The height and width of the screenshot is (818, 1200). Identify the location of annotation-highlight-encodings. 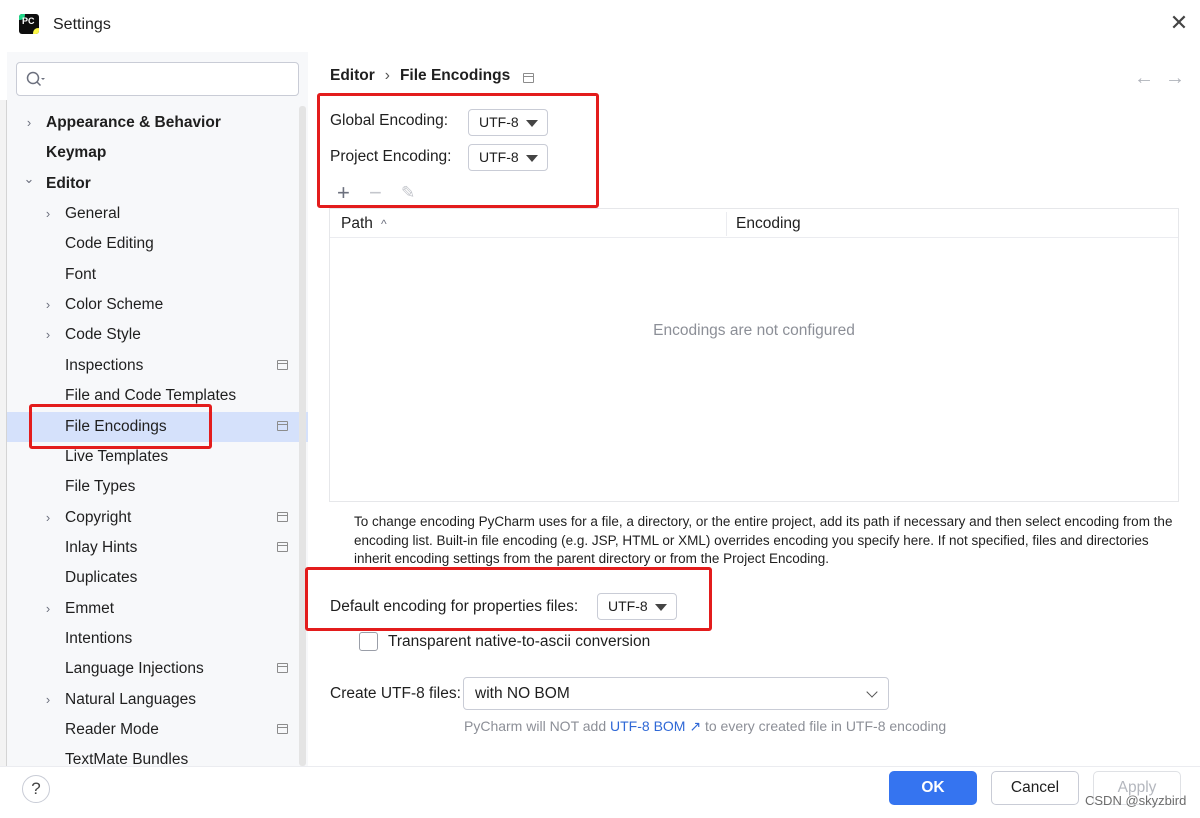
(458, 150).